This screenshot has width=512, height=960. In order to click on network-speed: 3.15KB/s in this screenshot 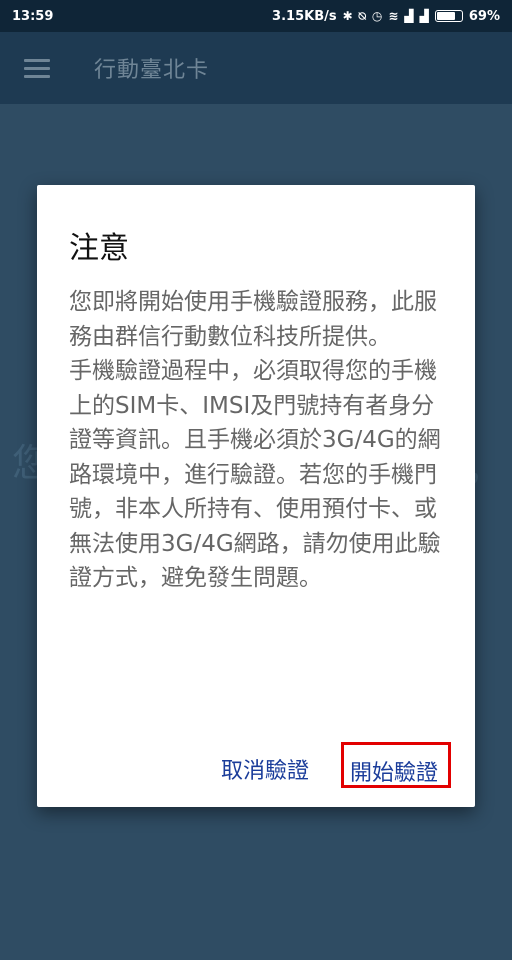, I will do `click(304, 16)`.